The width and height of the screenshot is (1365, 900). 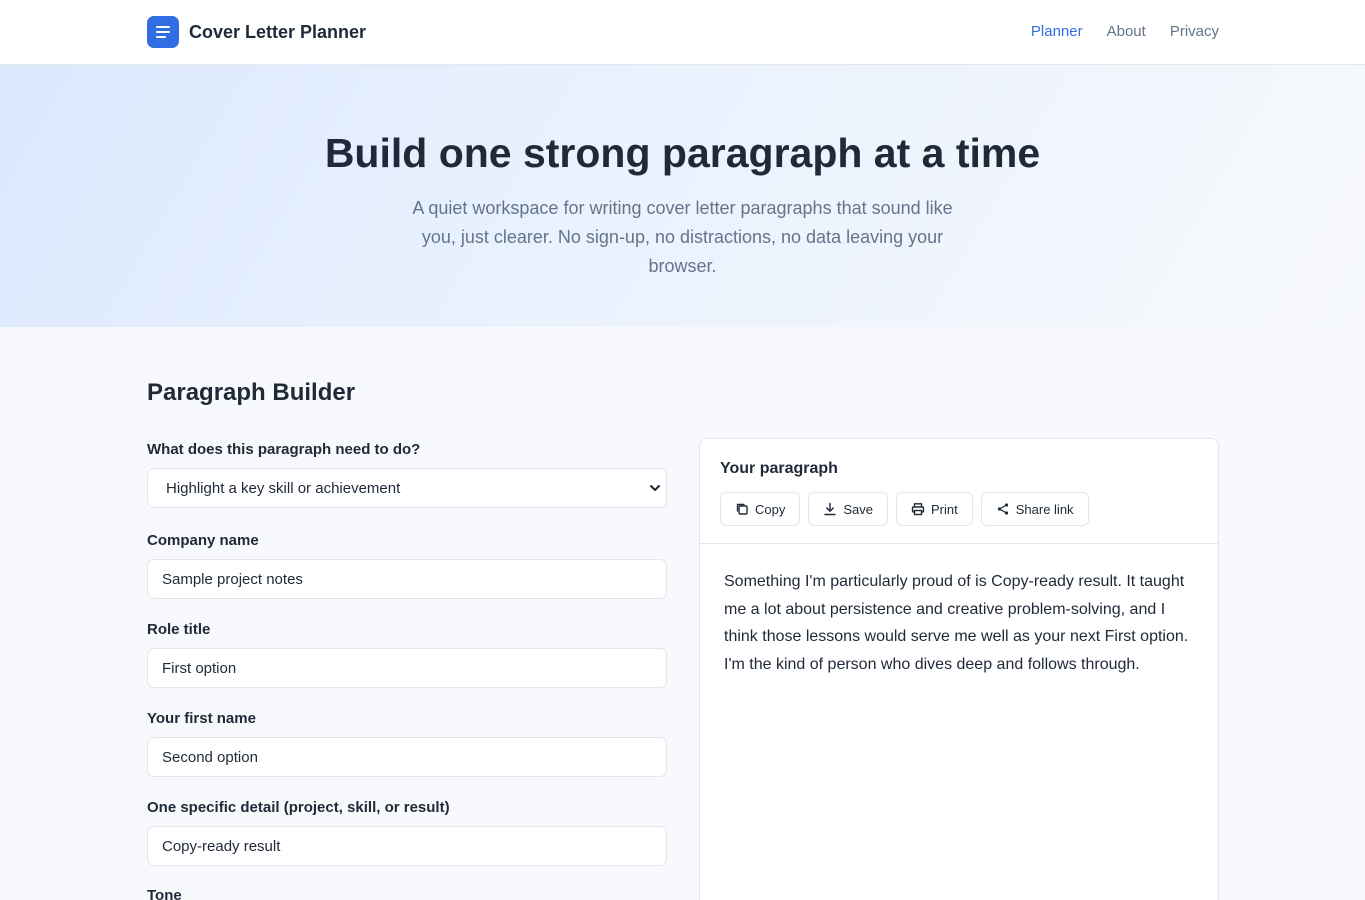 I want to click on copy-icon, so click(x=742, y=509).